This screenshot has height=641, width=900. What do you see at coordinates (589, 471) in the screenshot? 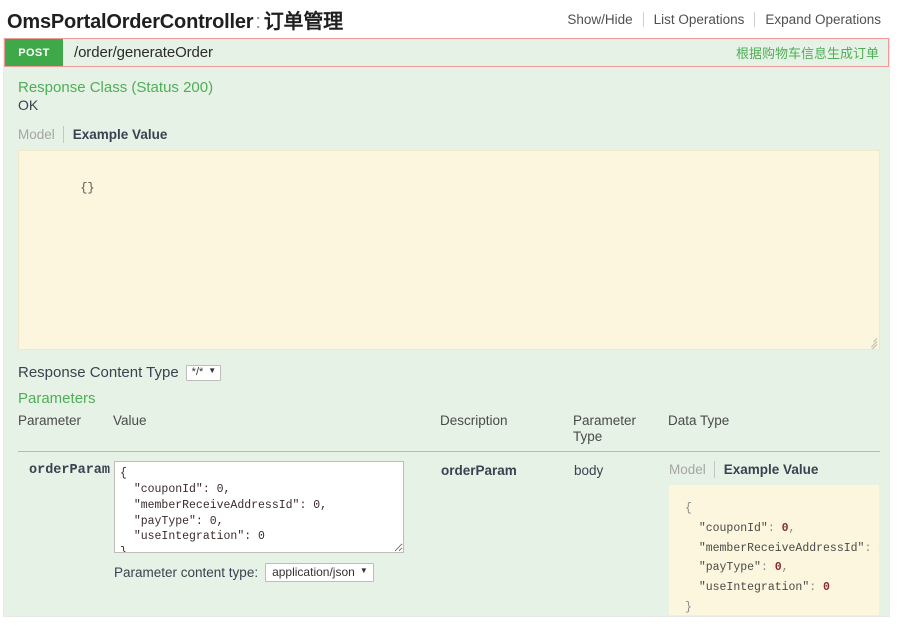
I see `parameter-type: body` at bounding box center [589, 471].